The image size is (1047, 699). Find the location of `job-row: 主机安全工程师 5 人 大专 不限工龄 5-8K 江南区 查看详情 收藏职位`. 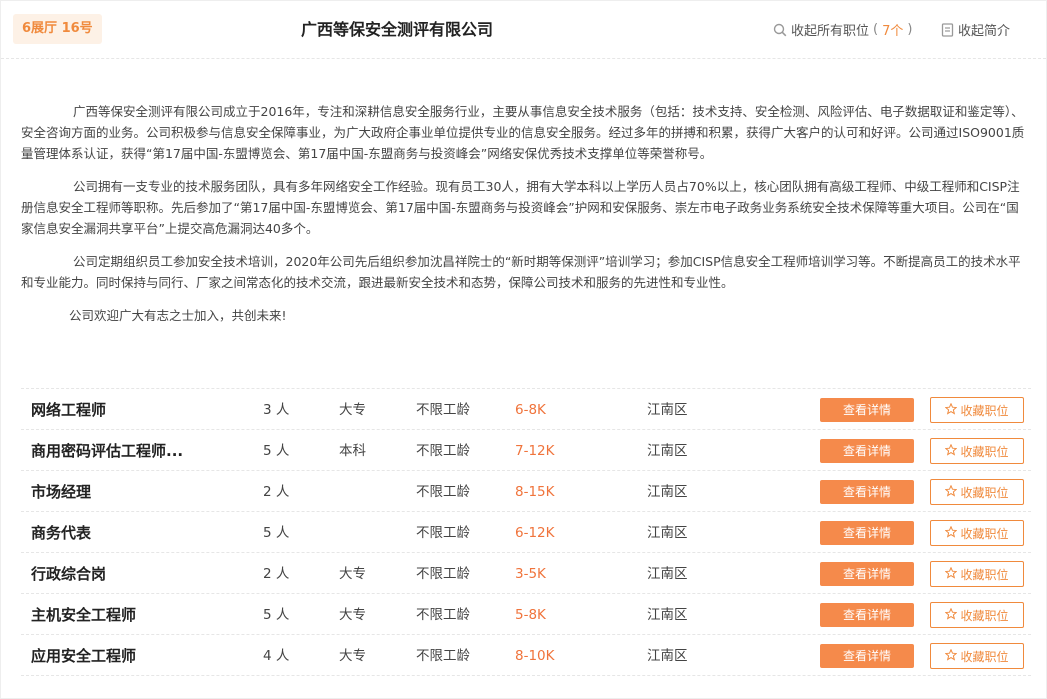

job-row: 主机安全工程师 5 人 大专 不限工龄 5-8K 江南区 查看详情 收藏职位 is located at coordinates (526, 613).